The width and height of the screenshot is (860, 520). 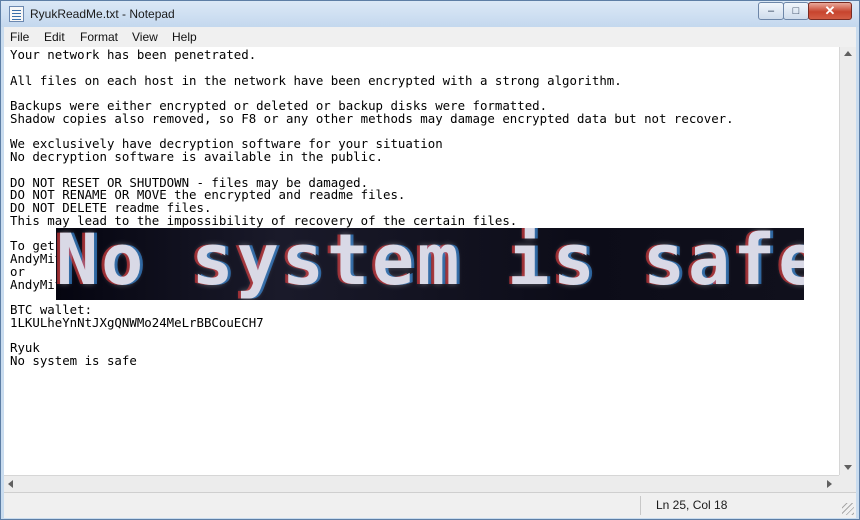 I want to click on status-bar: Ln 25, Col 18, so click(x=430, y=505).